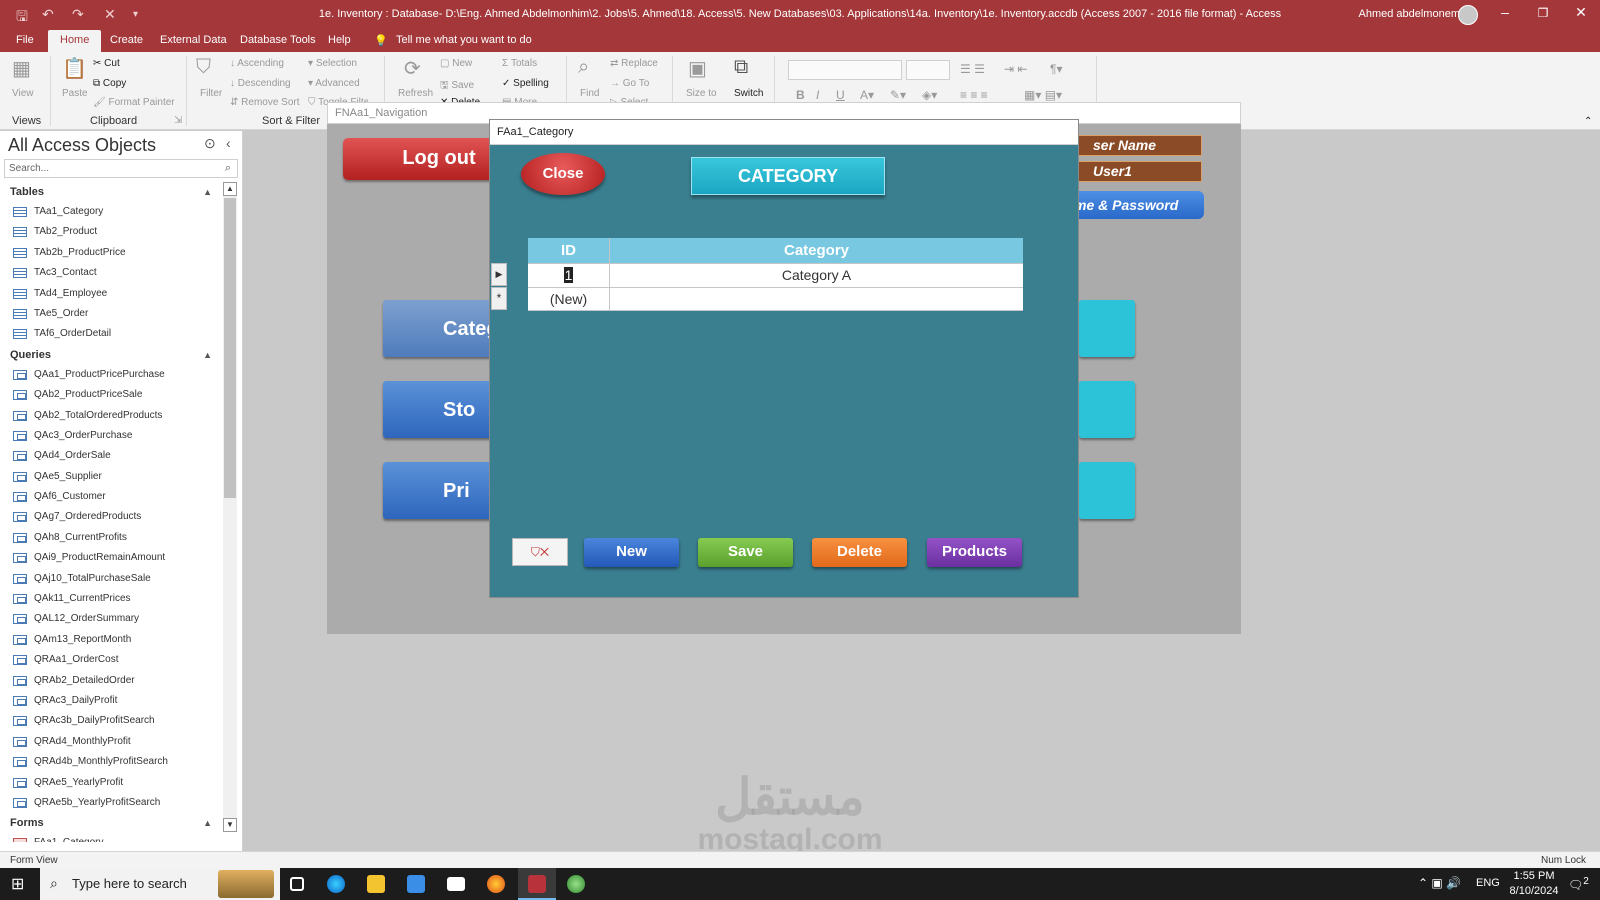 This screenshot has height=900, width=1600. What do you see at coordinates (17, 884) in the screenshot?
I see `windows-start-icon: ⊞` at bounding box center [17, 884].